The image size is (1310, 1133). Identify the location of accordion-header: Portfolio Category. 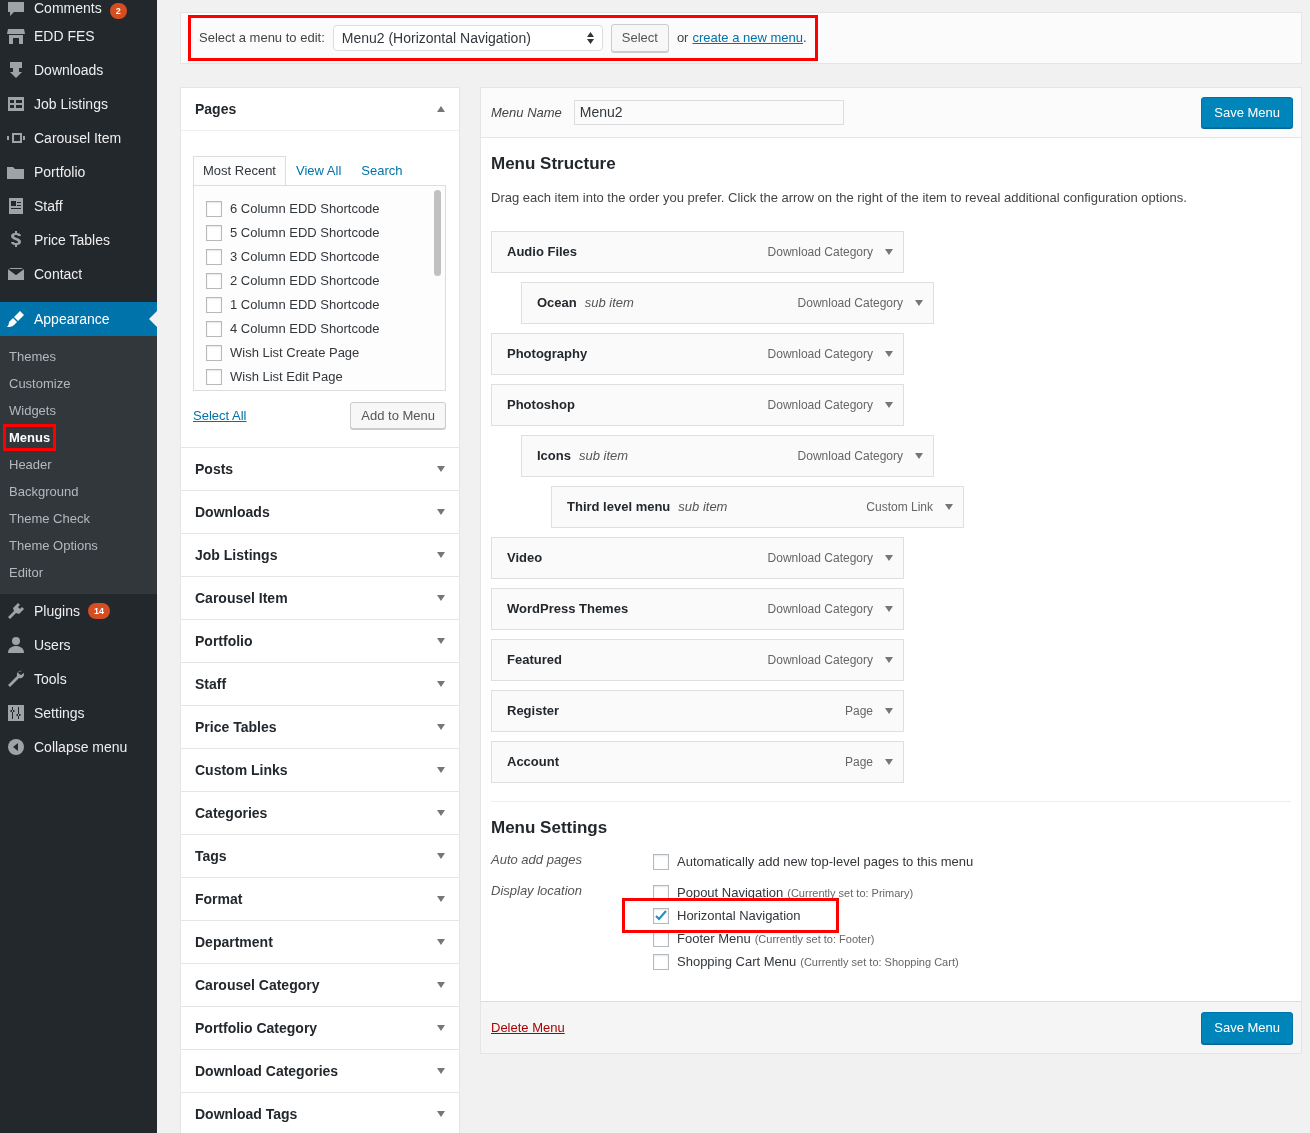
(320, 1028).